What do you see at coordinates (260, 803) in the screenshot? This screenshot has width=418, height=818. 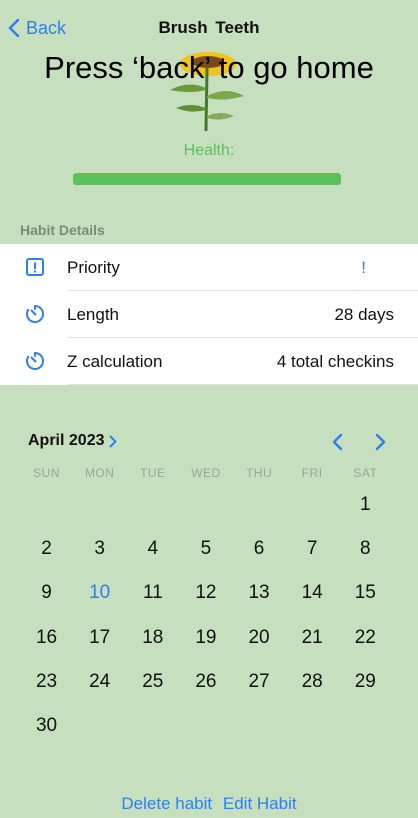 I see `edit-habit-button: Edit Habit` at bounding box center [260, 803].